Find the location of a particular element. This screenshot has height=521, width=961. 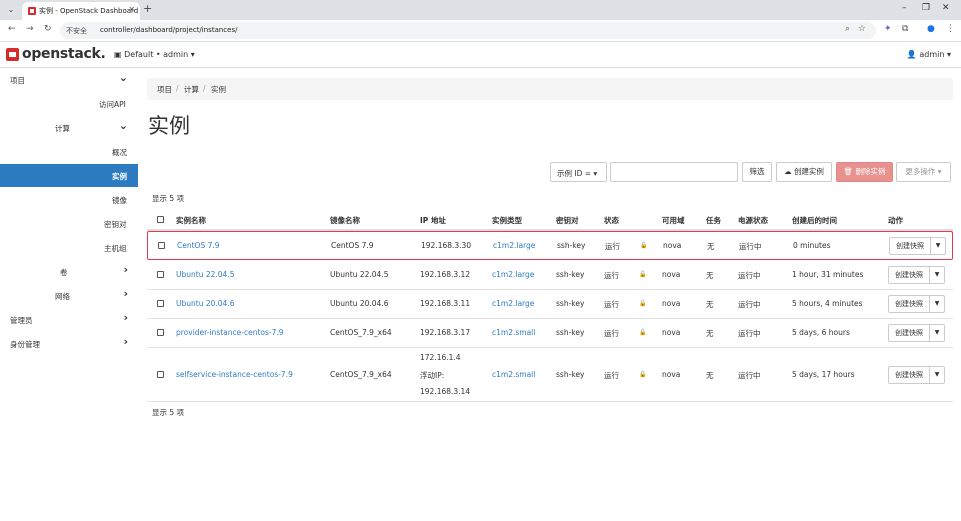

column-header: 可用域 is located at coordinates (673, 220).